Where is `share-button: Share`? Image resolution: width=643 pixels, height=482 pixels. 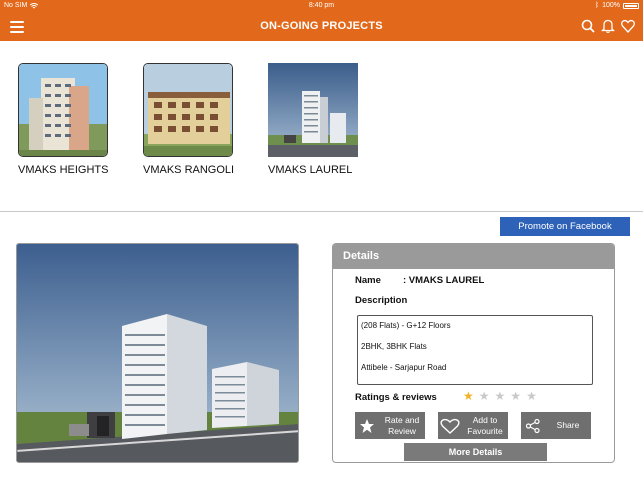
share-button: Share is located at coordinates (556, 425).